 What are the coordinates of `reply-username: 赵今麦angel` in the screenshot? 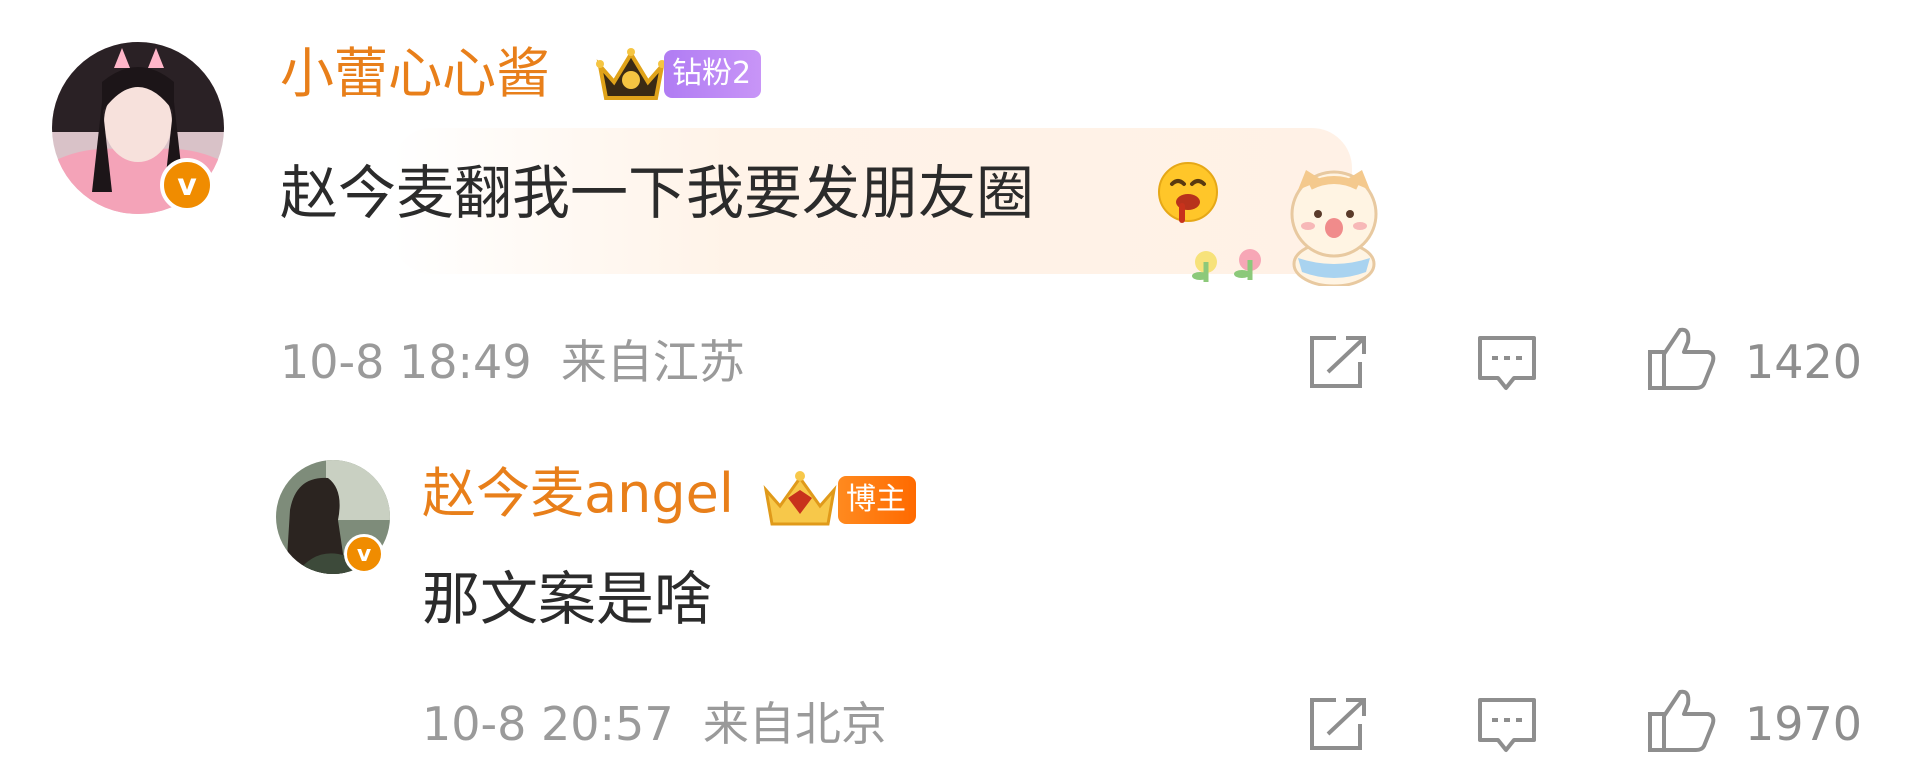 It's located at (578, 494).